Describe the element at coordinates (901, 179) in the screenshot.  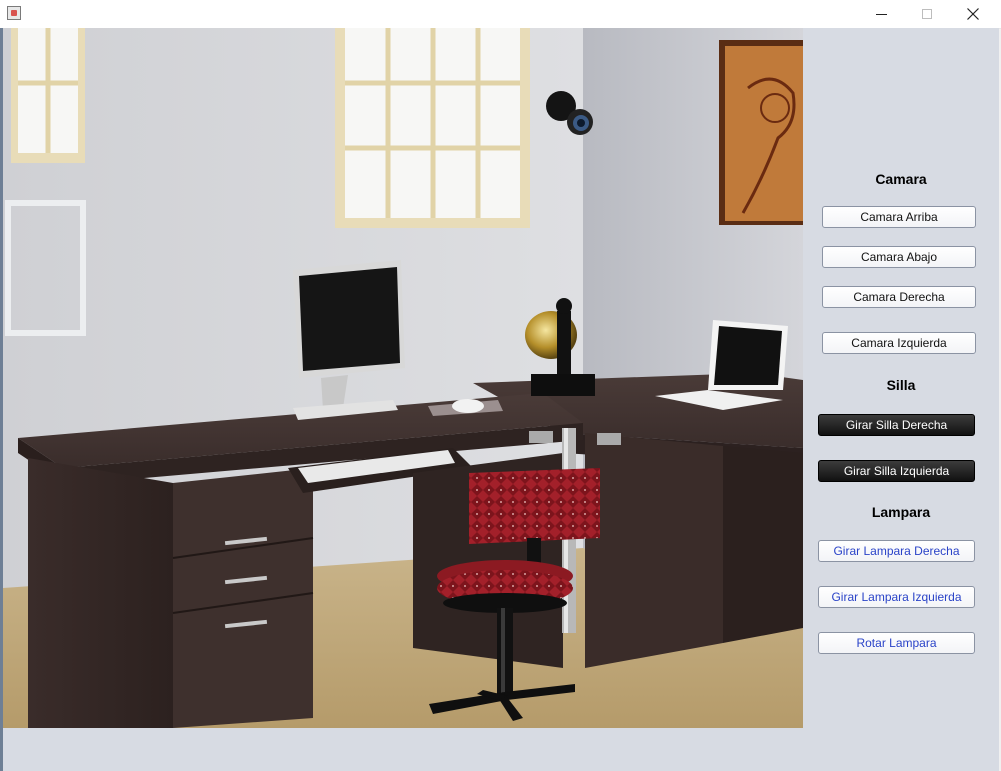
I see `camera-section-heading: Camara` at that location.